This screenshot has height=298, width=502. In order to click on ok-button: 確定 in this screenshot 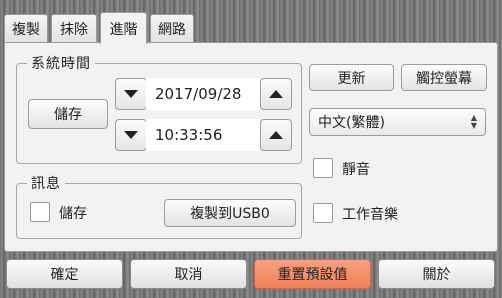, I will do `click(64, 274)`.